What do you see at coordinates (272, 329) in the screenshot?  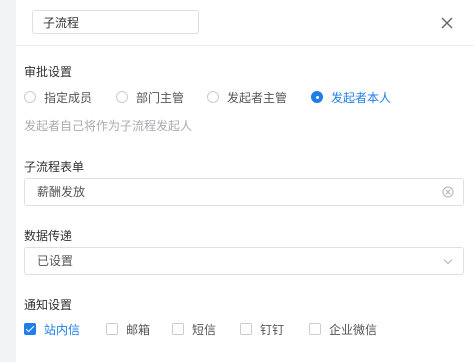 I see `checkbox-label: 钉钉` at bounding box center [272, 329].